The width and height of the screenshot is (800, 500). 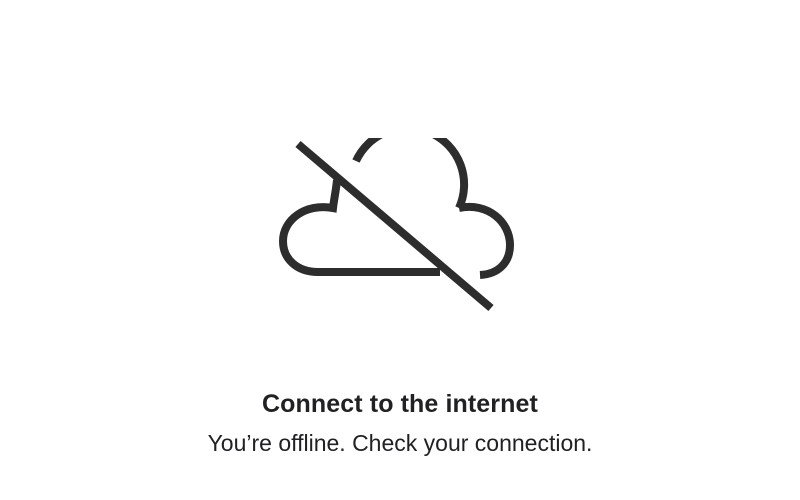 I want to click on cloud-off-icon, so click(x=396, y=225).